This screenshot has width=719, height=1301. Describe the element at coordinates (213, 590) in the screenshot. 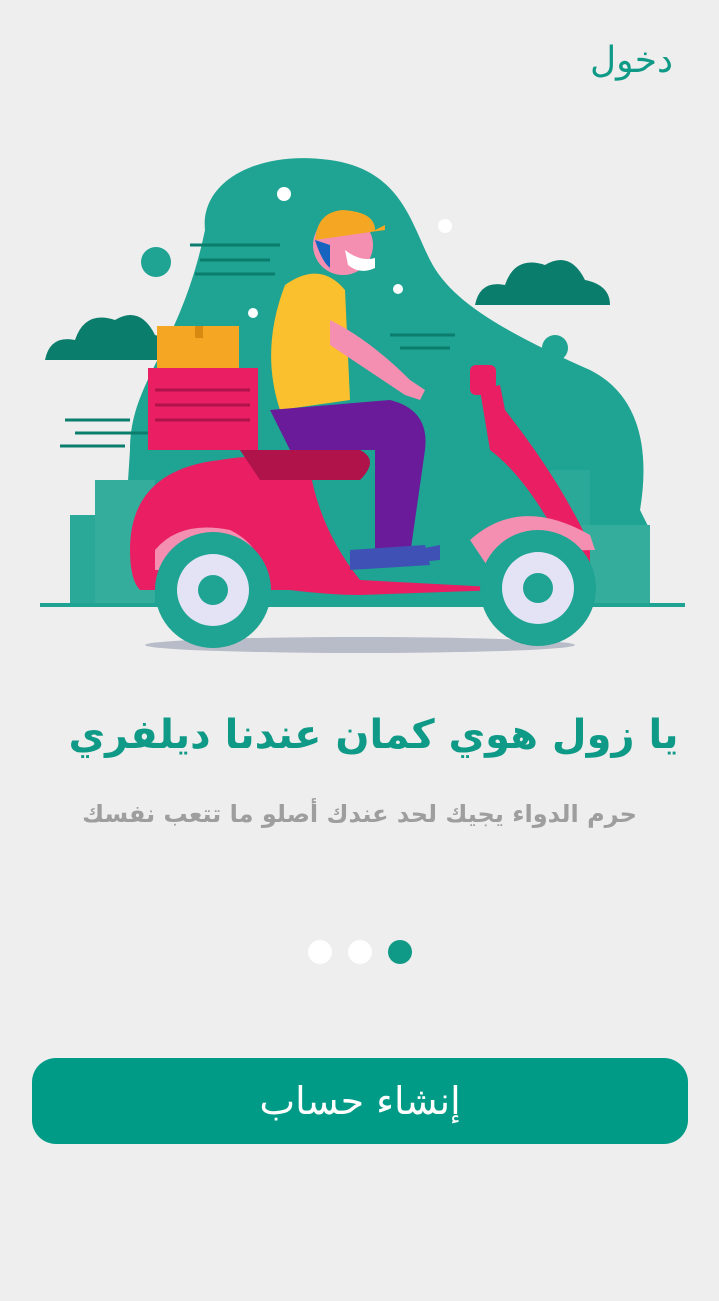

I see `rear-wheel` at that location.